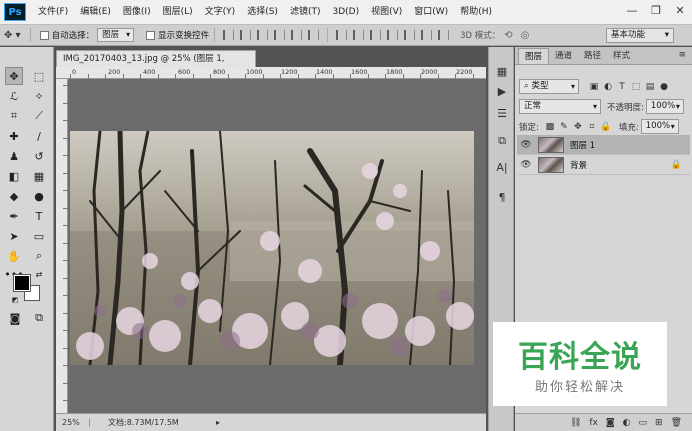  Describe the element at coordinates (431, 12) in the screenshot. I see `menu-window: 窗口(W)` at that location.